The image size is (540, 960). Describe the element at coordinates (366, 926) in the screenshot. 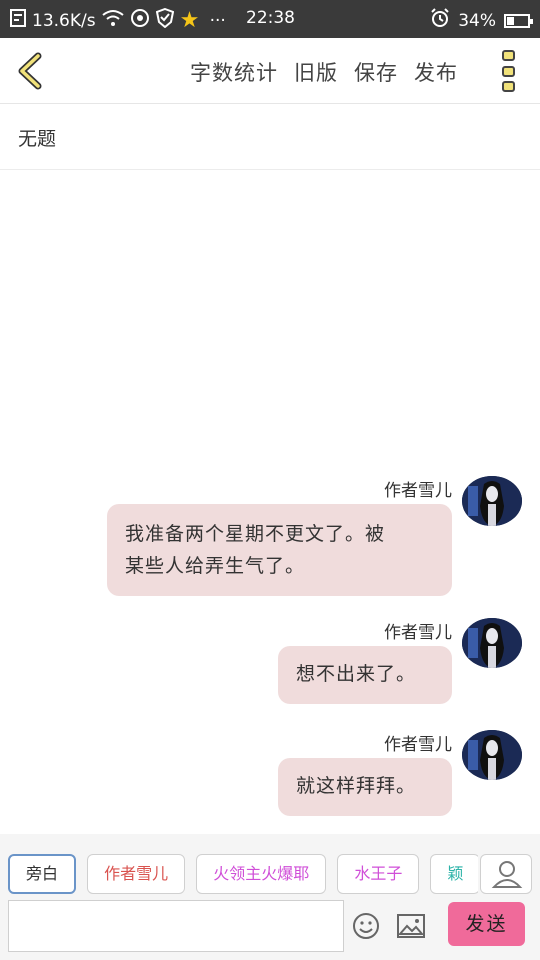

I see `emoji-icon` at that location.